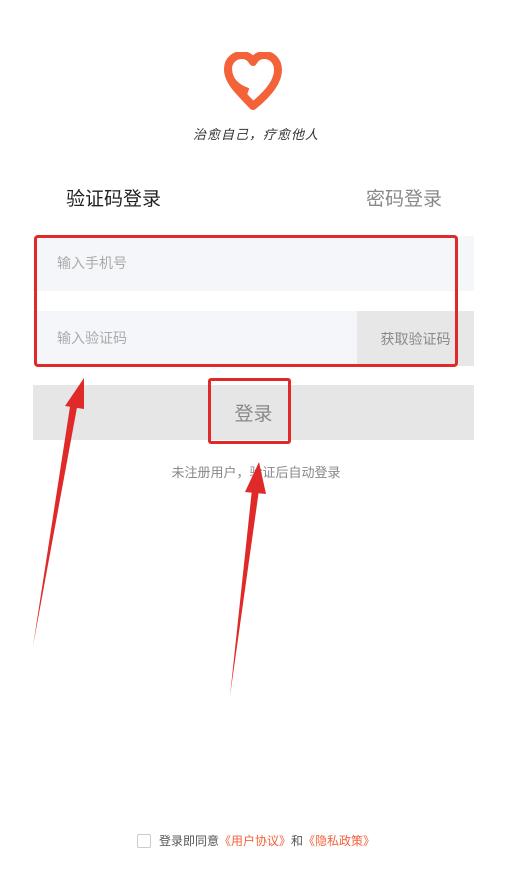 This screenshot has width=512, height=895. Describe the element at coordinates (113, 197) in the screenshot. I see `tab-sms-login: 验证码登录` at that location.